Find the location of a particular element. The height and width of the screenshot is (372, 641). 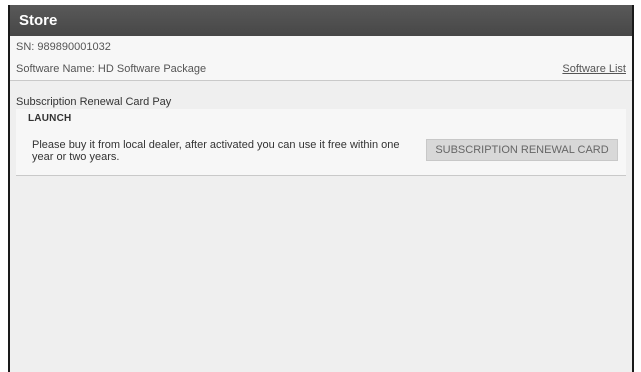

section-title: Subscription Renewal Card Pay is located at coordinates (94, 102).